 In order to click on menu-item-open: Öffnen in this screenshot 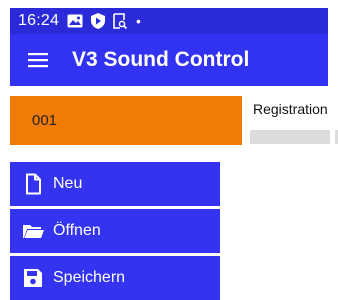, I will do `click(115, 231)`.